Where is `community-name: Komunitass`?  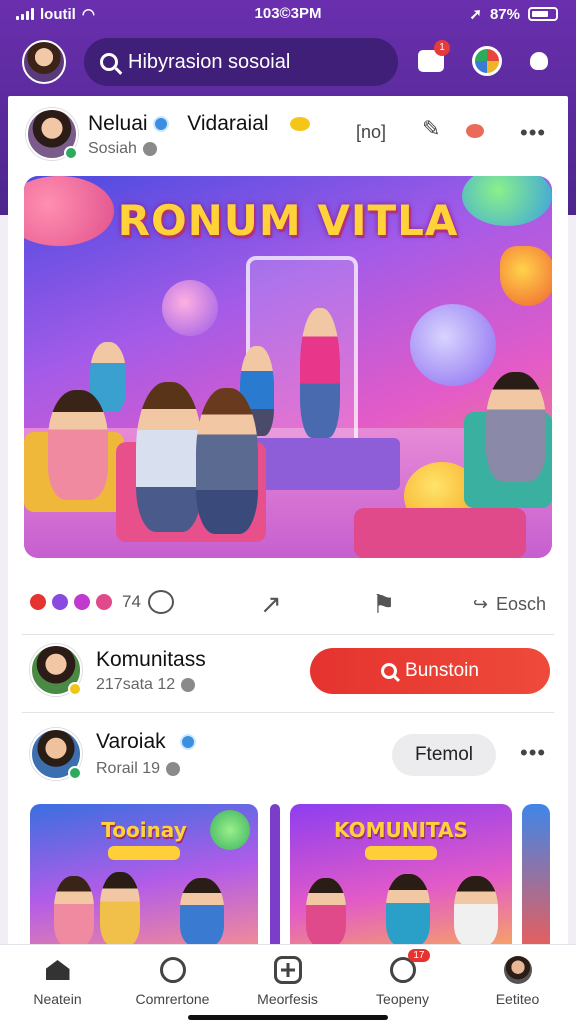
community-name: Komunitass is located at coordinates (151, 660).